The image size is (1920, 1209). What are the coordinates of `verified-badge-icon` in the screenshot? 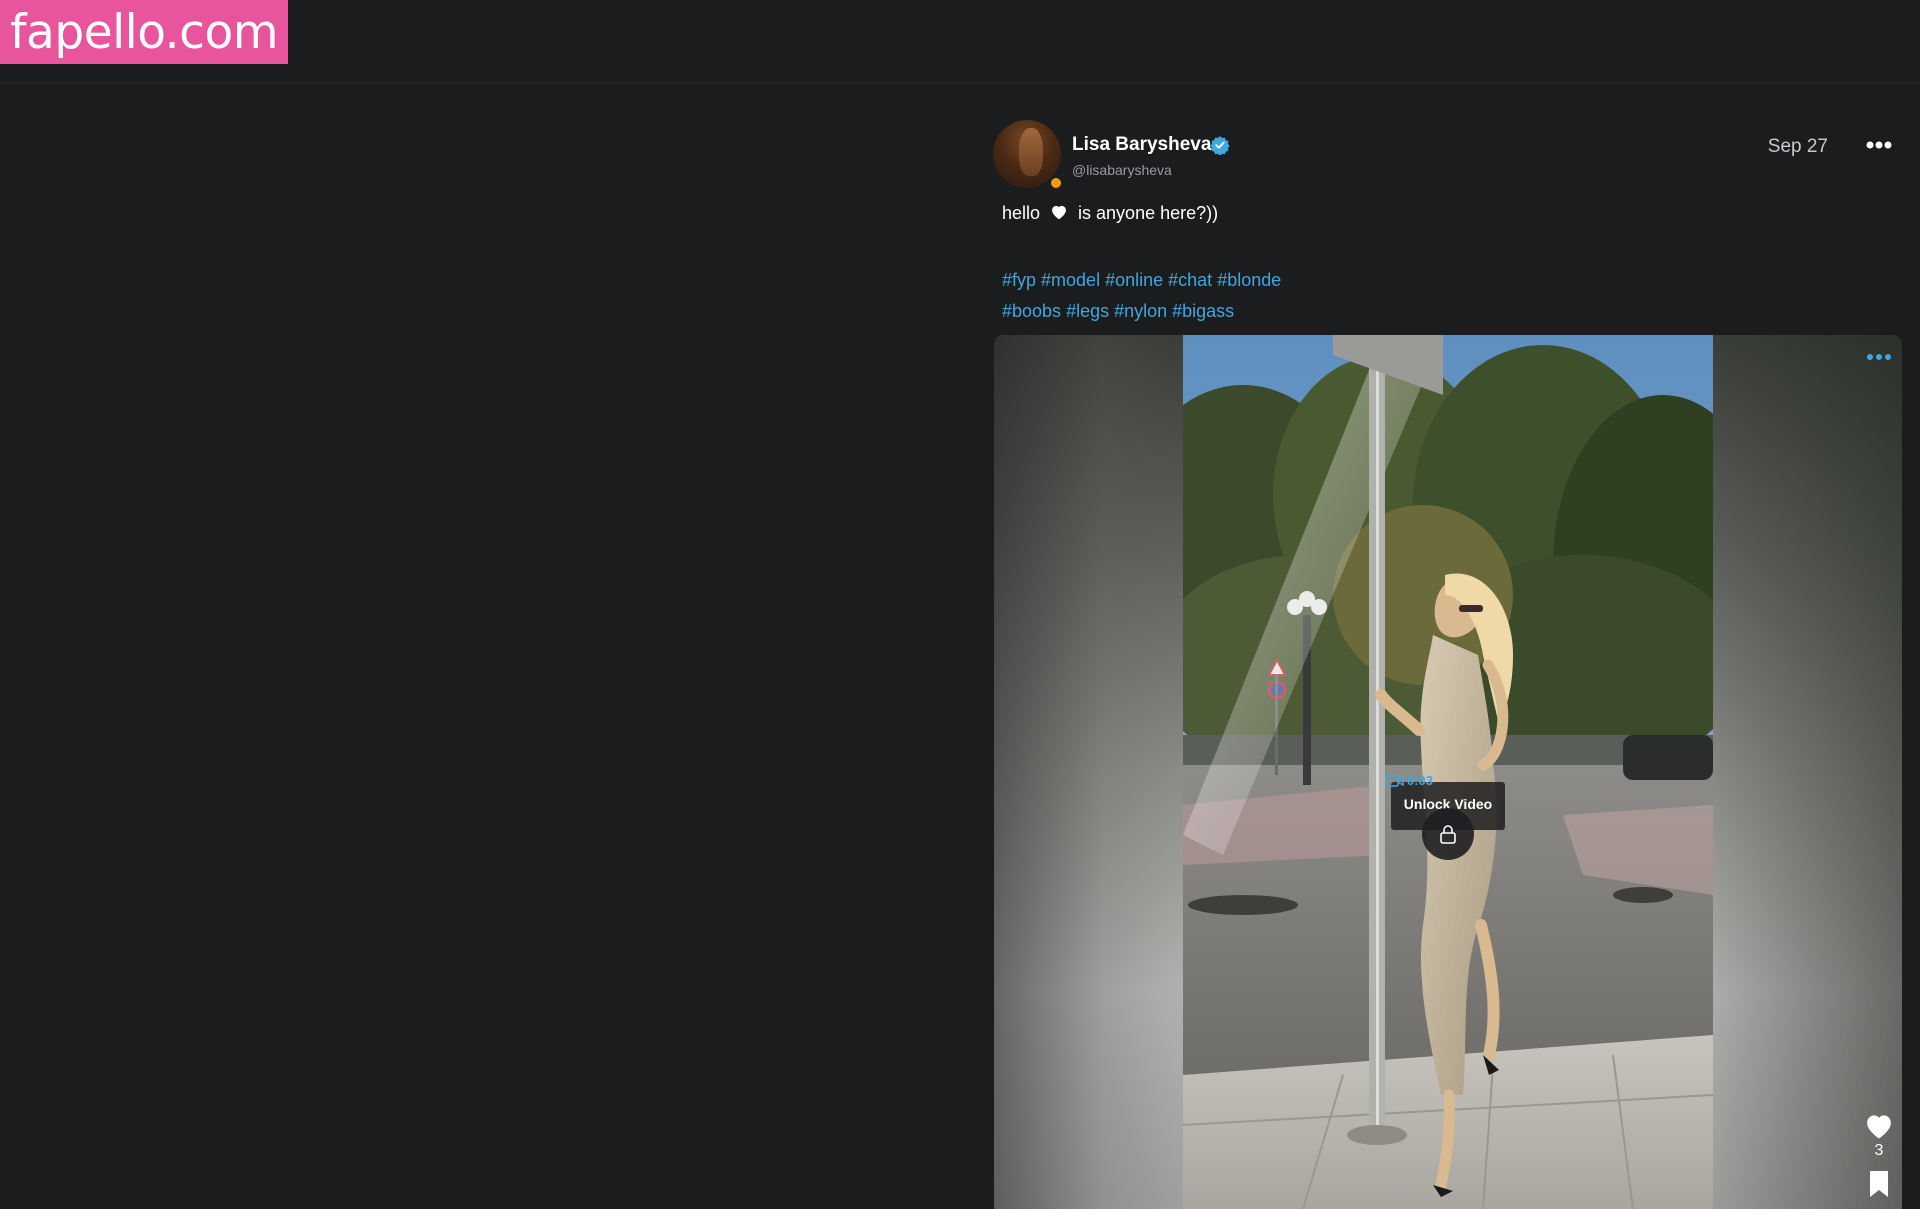 It's located at (1220, 145).